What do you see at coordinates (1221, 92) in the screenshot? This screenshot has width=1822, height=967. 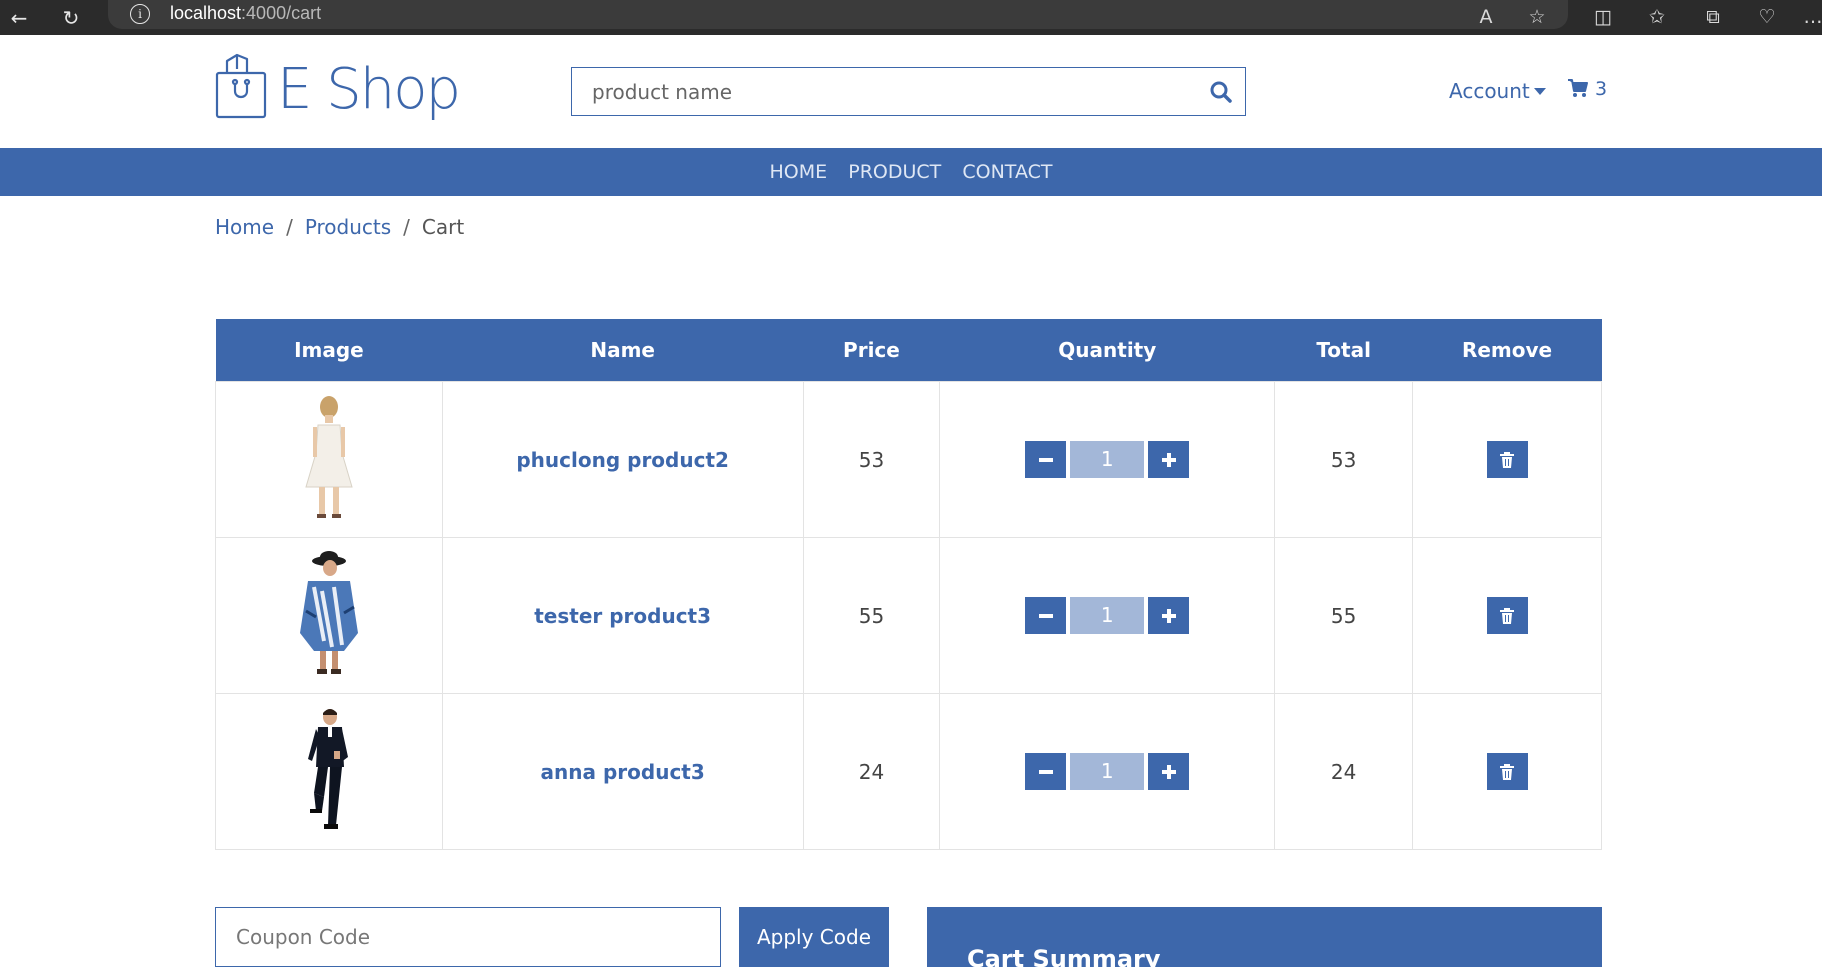 I see `search-icon` at bounding box center [1221, 92].